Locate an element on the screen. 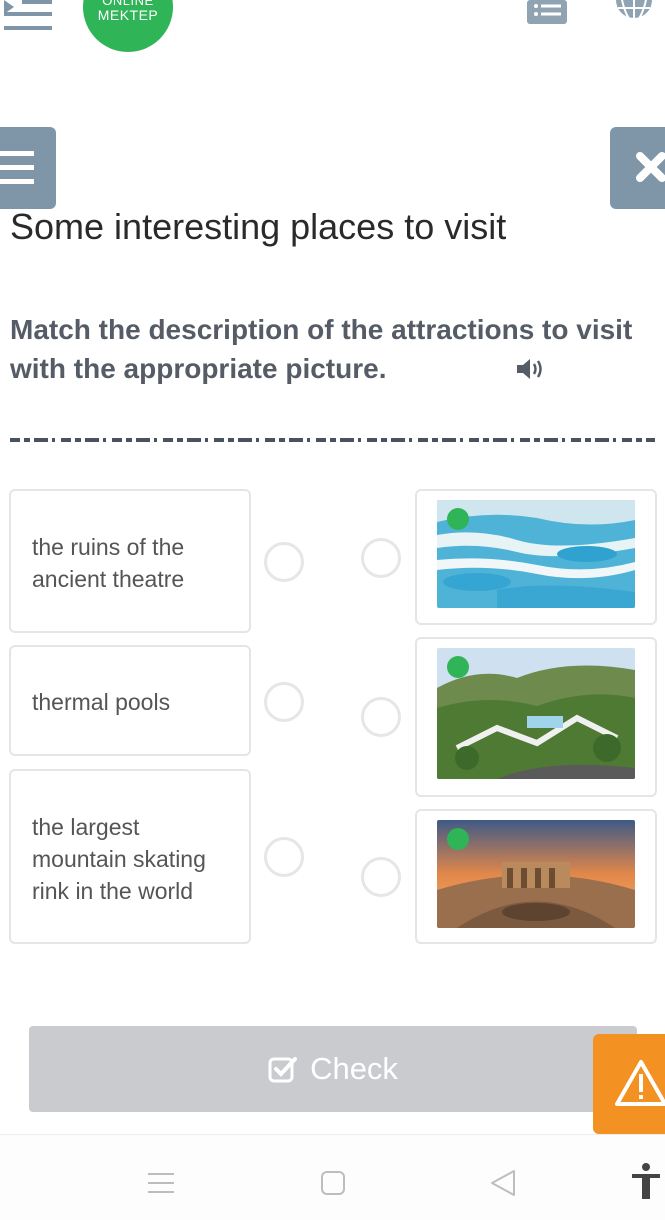 Image resolution: width=665 pixels, height=1220 pixels. checkbox-check-icon is located at coordinates (283, 1070).